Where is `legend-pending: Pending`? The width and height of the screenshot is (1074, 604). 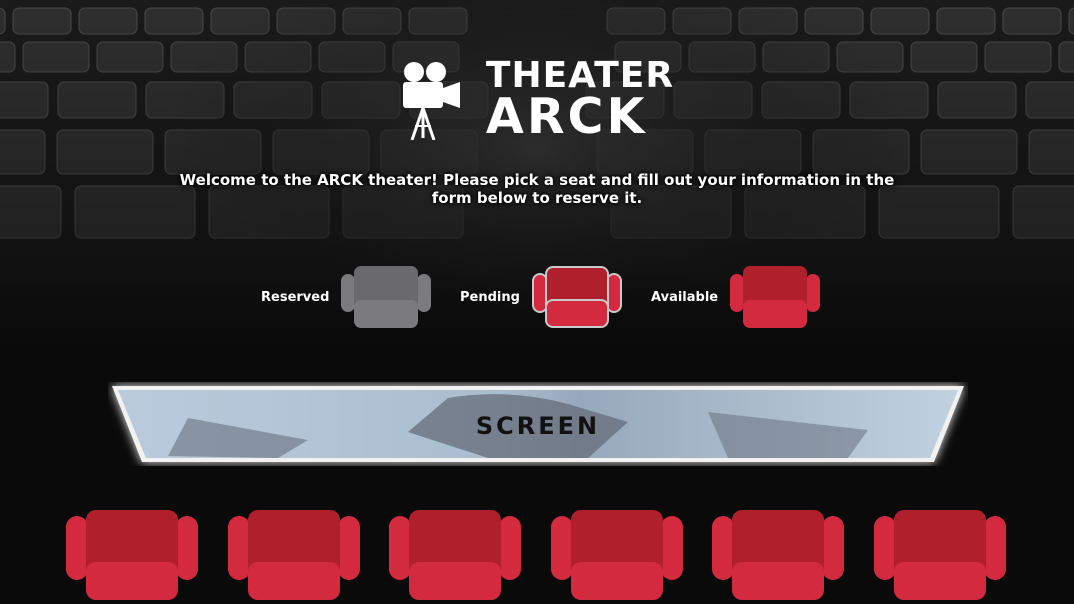 legend-pending: Pending is located at coordinates (541, 297).